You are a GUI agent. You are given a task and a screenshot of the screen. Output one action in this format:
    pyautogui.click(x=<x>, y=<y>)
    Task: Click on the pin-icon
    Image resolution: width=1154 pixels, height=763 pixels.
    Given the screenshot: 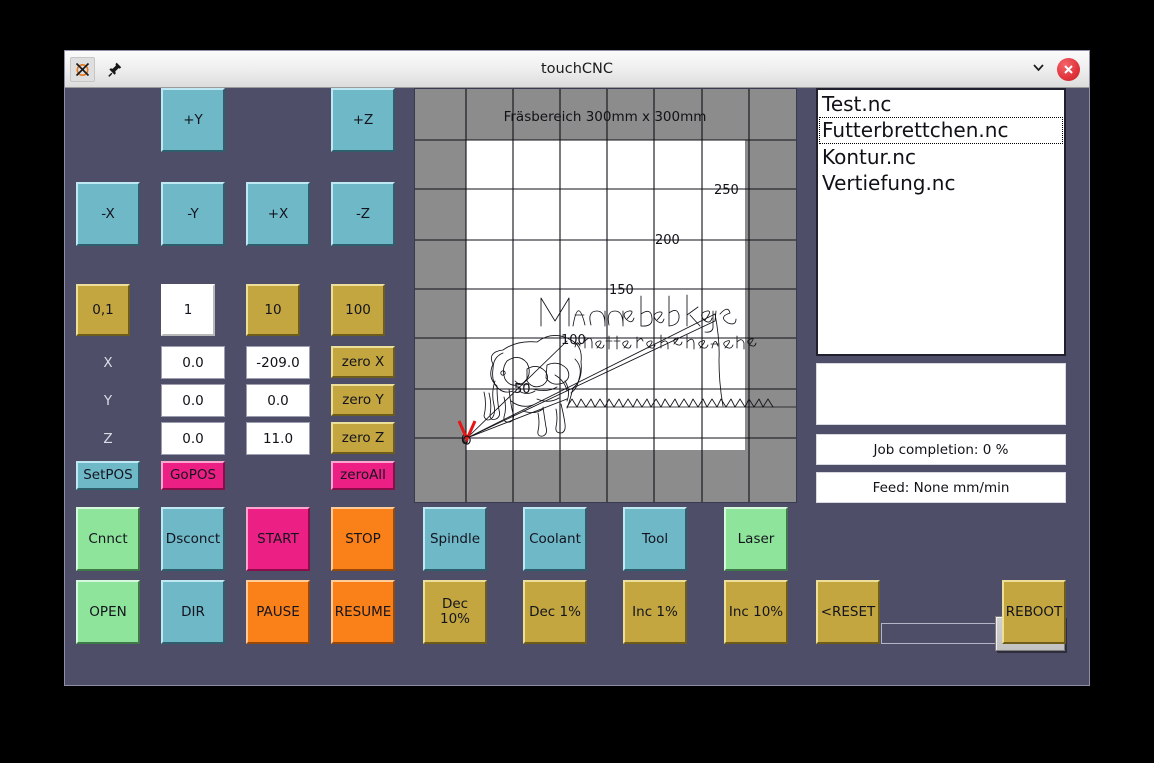 What is the action you would take?
    pyautogui.click(x=114, y=69)
    